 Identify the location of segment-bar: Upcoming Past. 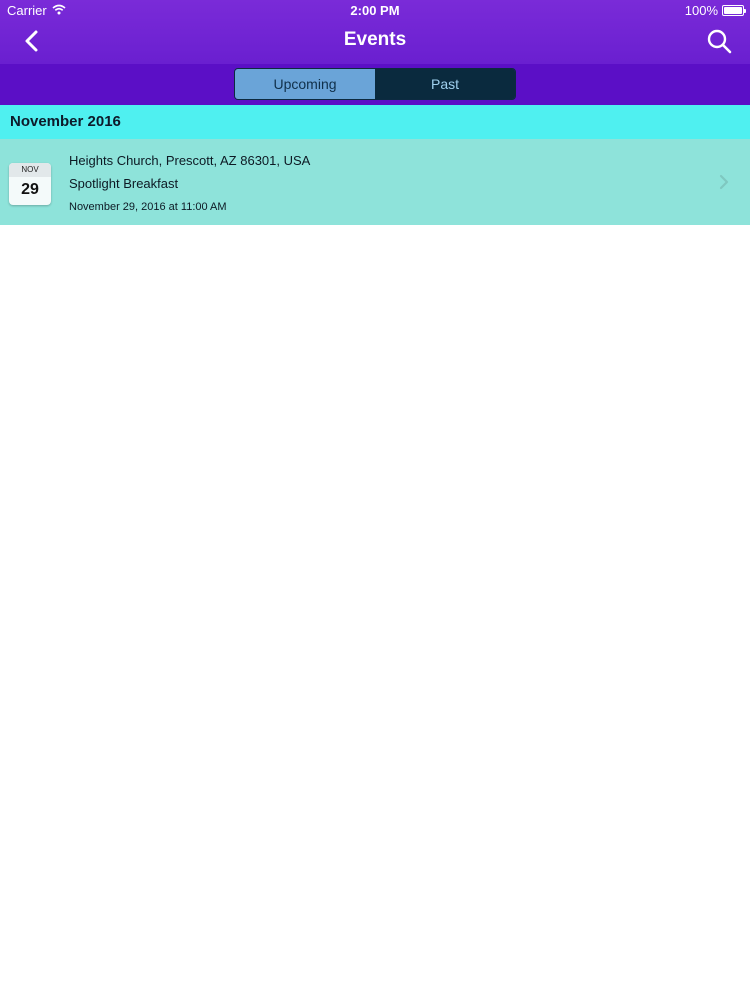
(375, 84).